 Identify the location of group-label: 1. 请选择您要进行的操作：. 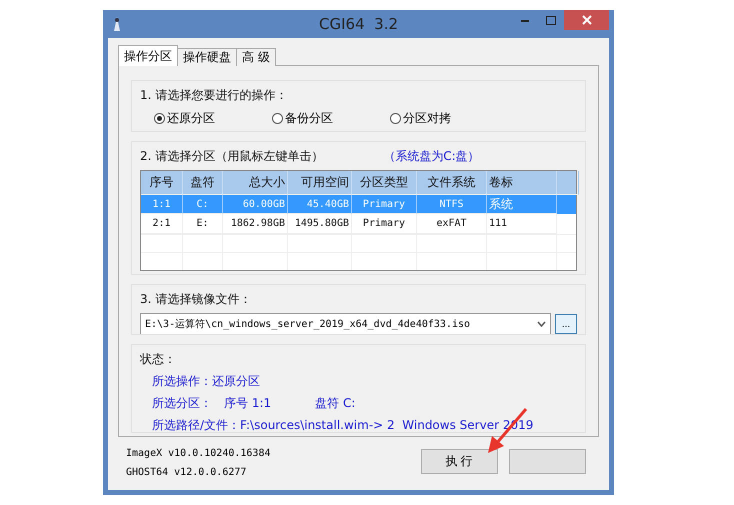
(214, 95).